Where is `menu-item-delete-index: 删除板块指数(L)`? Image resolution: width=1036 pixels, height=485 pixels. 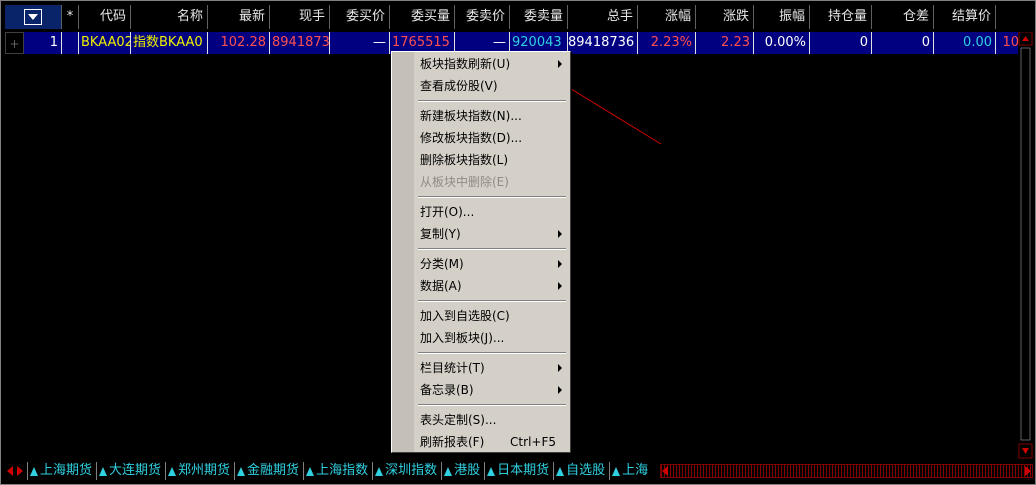 menu-item-delete-index: 删除板块指数(L) is located at coordinates (493, 160).